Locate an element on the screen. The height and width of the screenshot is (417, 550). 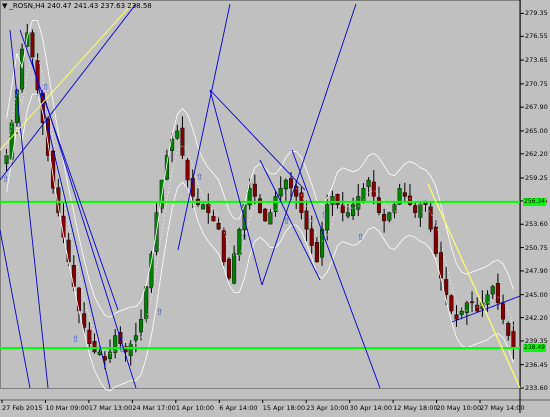
price-tick-label: 267.90 is located at coordinates (536, 107).